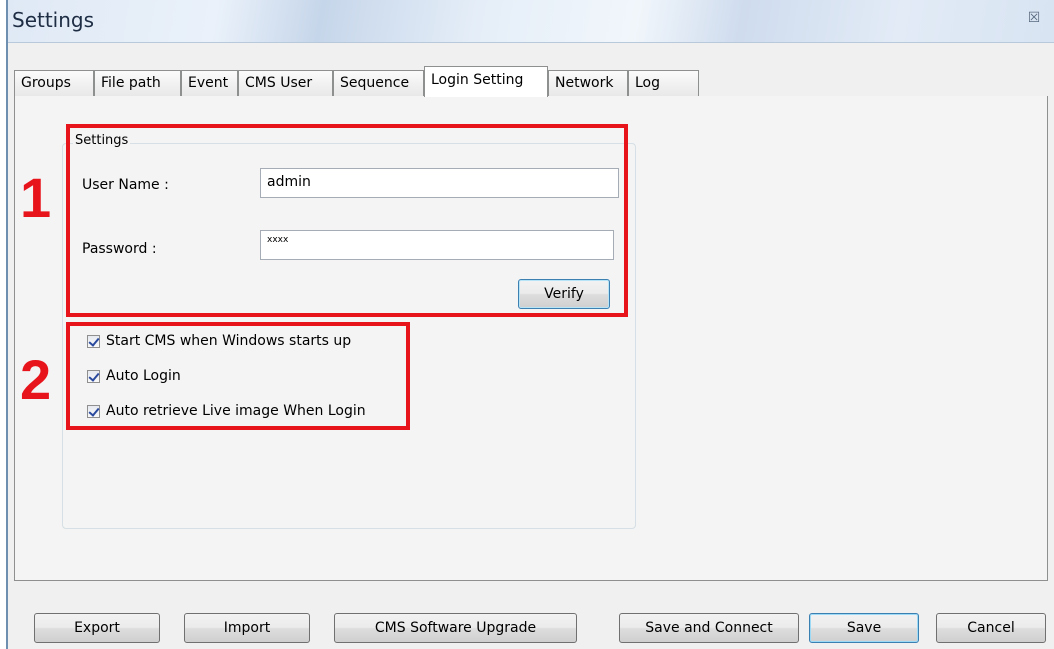  Describe the element at coordinates (991, 628) in the screenshot. I see `cancel-button: Cancel` at that location.